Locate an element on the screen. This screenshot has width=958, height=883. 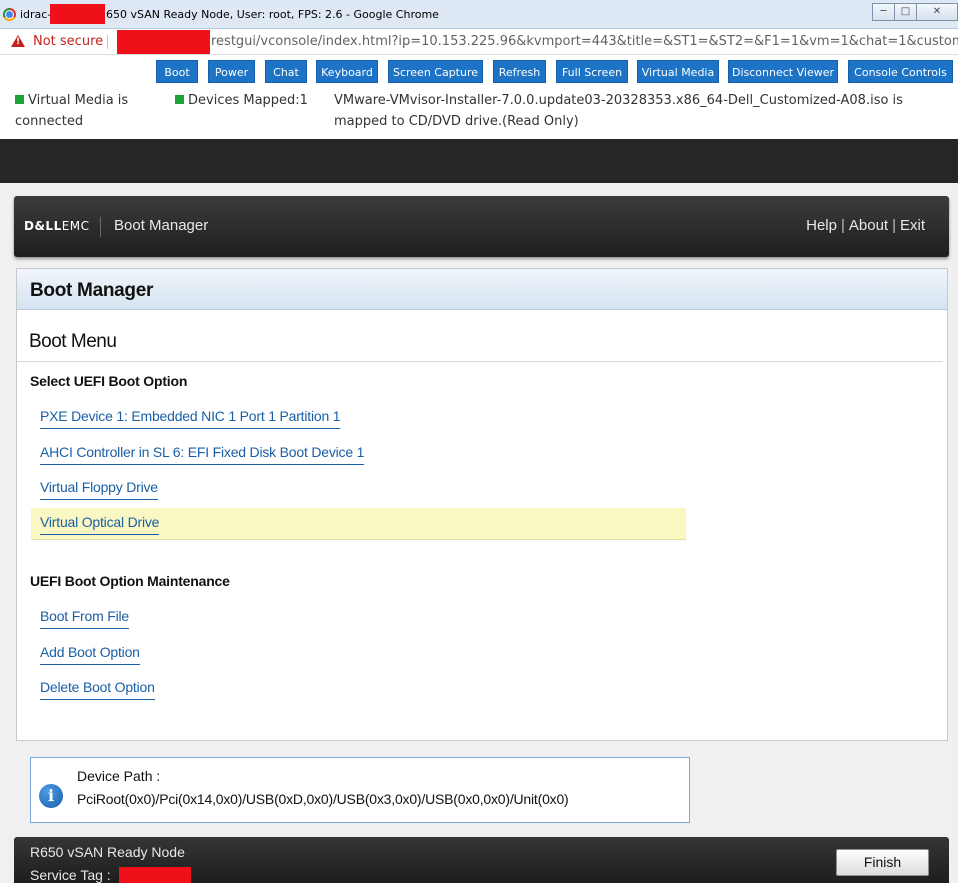
header-divider is located at coordinates (100, 227).